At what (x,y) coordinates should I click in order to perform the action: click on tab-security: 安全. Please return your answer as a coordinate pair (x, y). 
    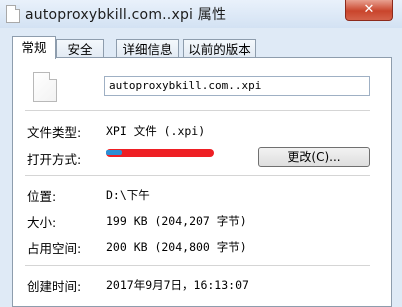
    Looking at the image, I should click on (80, 48).